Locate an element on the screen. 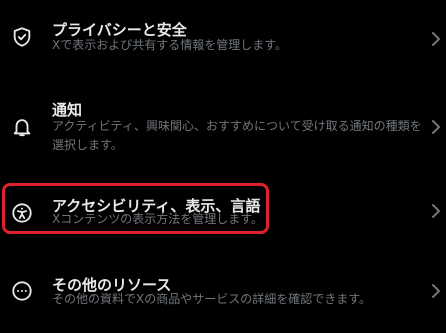 The height and width of the screenshot is (333, 446). settings-item-description: アクティビティ、興味関心、おすすめについて受け取る通知の種類を選択します。 is located at coordinates (237, 135).